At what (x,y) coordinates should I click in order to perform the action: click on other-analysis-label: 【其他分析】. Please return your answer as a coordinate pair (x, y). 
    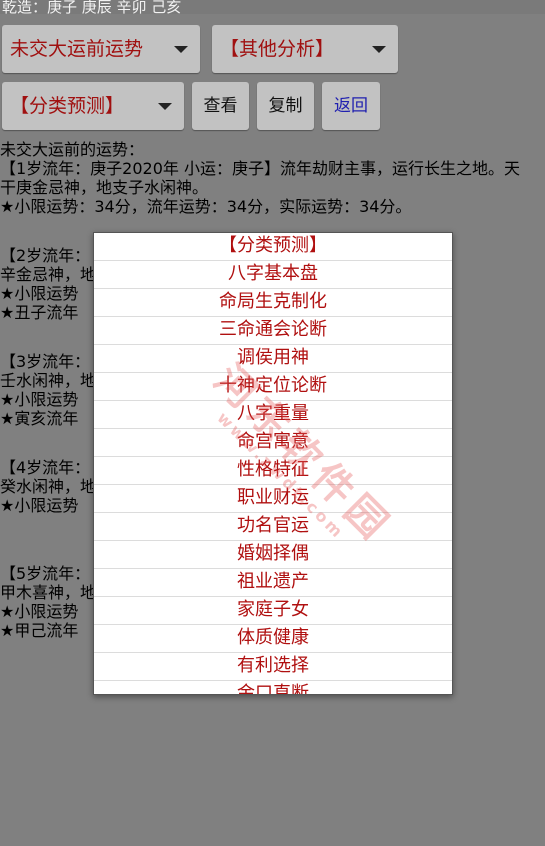
    Looking at the image, I should click on (277, 49).